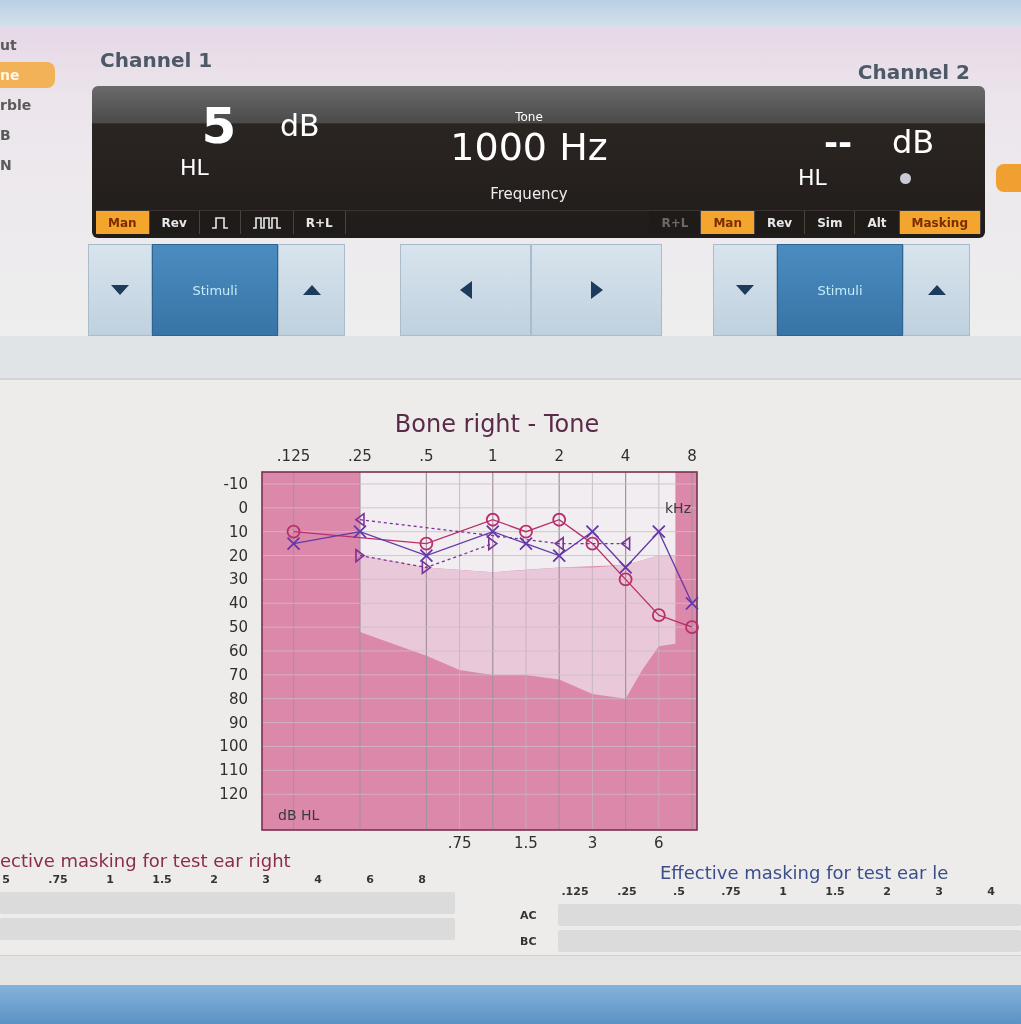  Describe the element at coordinates (238, 579) in the screenshot. I see `y-tick-label: 30` at that location.